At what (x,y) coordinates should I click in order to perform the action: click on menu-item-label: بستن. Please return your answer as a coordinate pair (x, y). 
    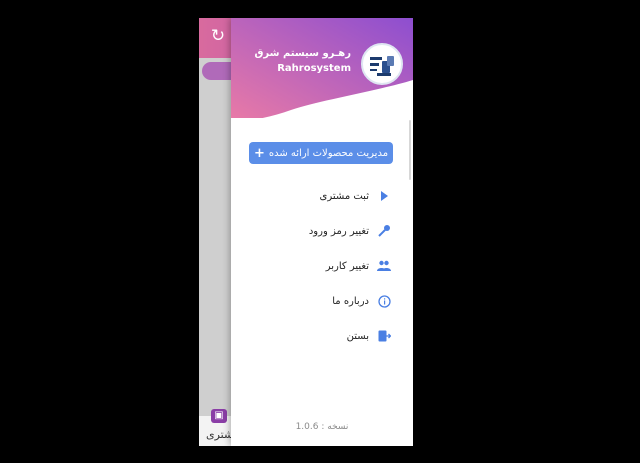
    Looking at the image, I should click on (357, 336).